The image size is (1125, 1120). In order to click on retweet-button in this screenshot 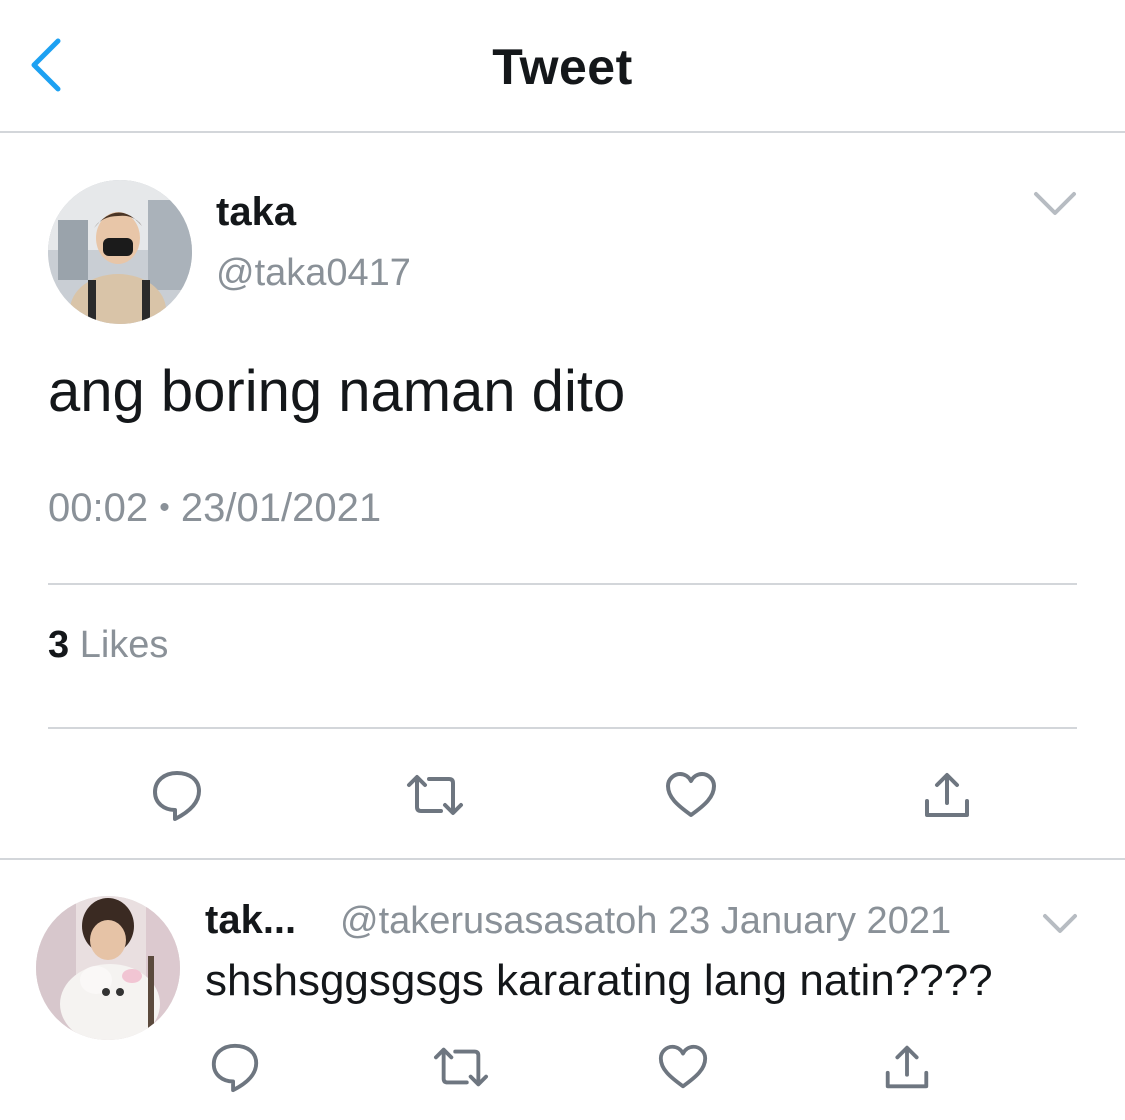, I will do `click(435, 795)`.